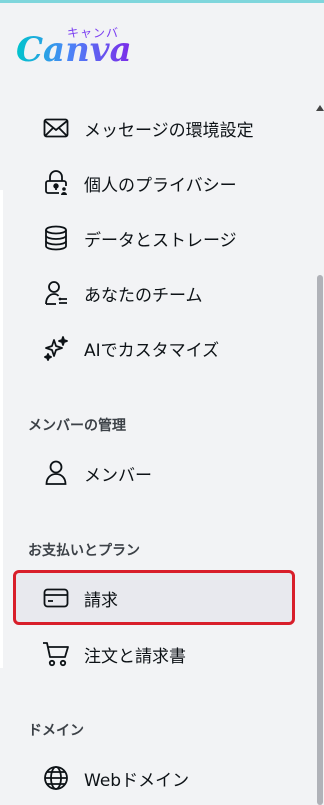 Image resolution: width=324 pixels, height=805 pixels. I want to click on sparkles-icon, so click(56, 348).